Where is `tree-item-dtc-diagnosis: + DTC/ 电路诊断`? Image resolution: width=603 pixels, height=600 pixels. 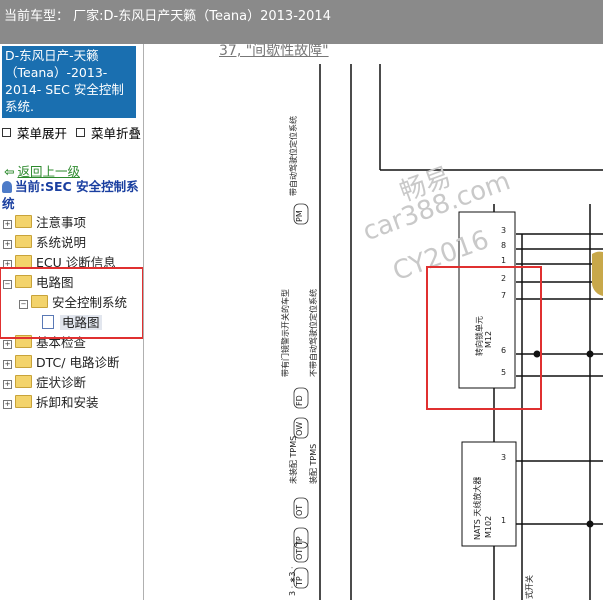
tree-item-dtc-diagnosis: + DTC/ 电路诊断 is located at coordinates (61, 363).